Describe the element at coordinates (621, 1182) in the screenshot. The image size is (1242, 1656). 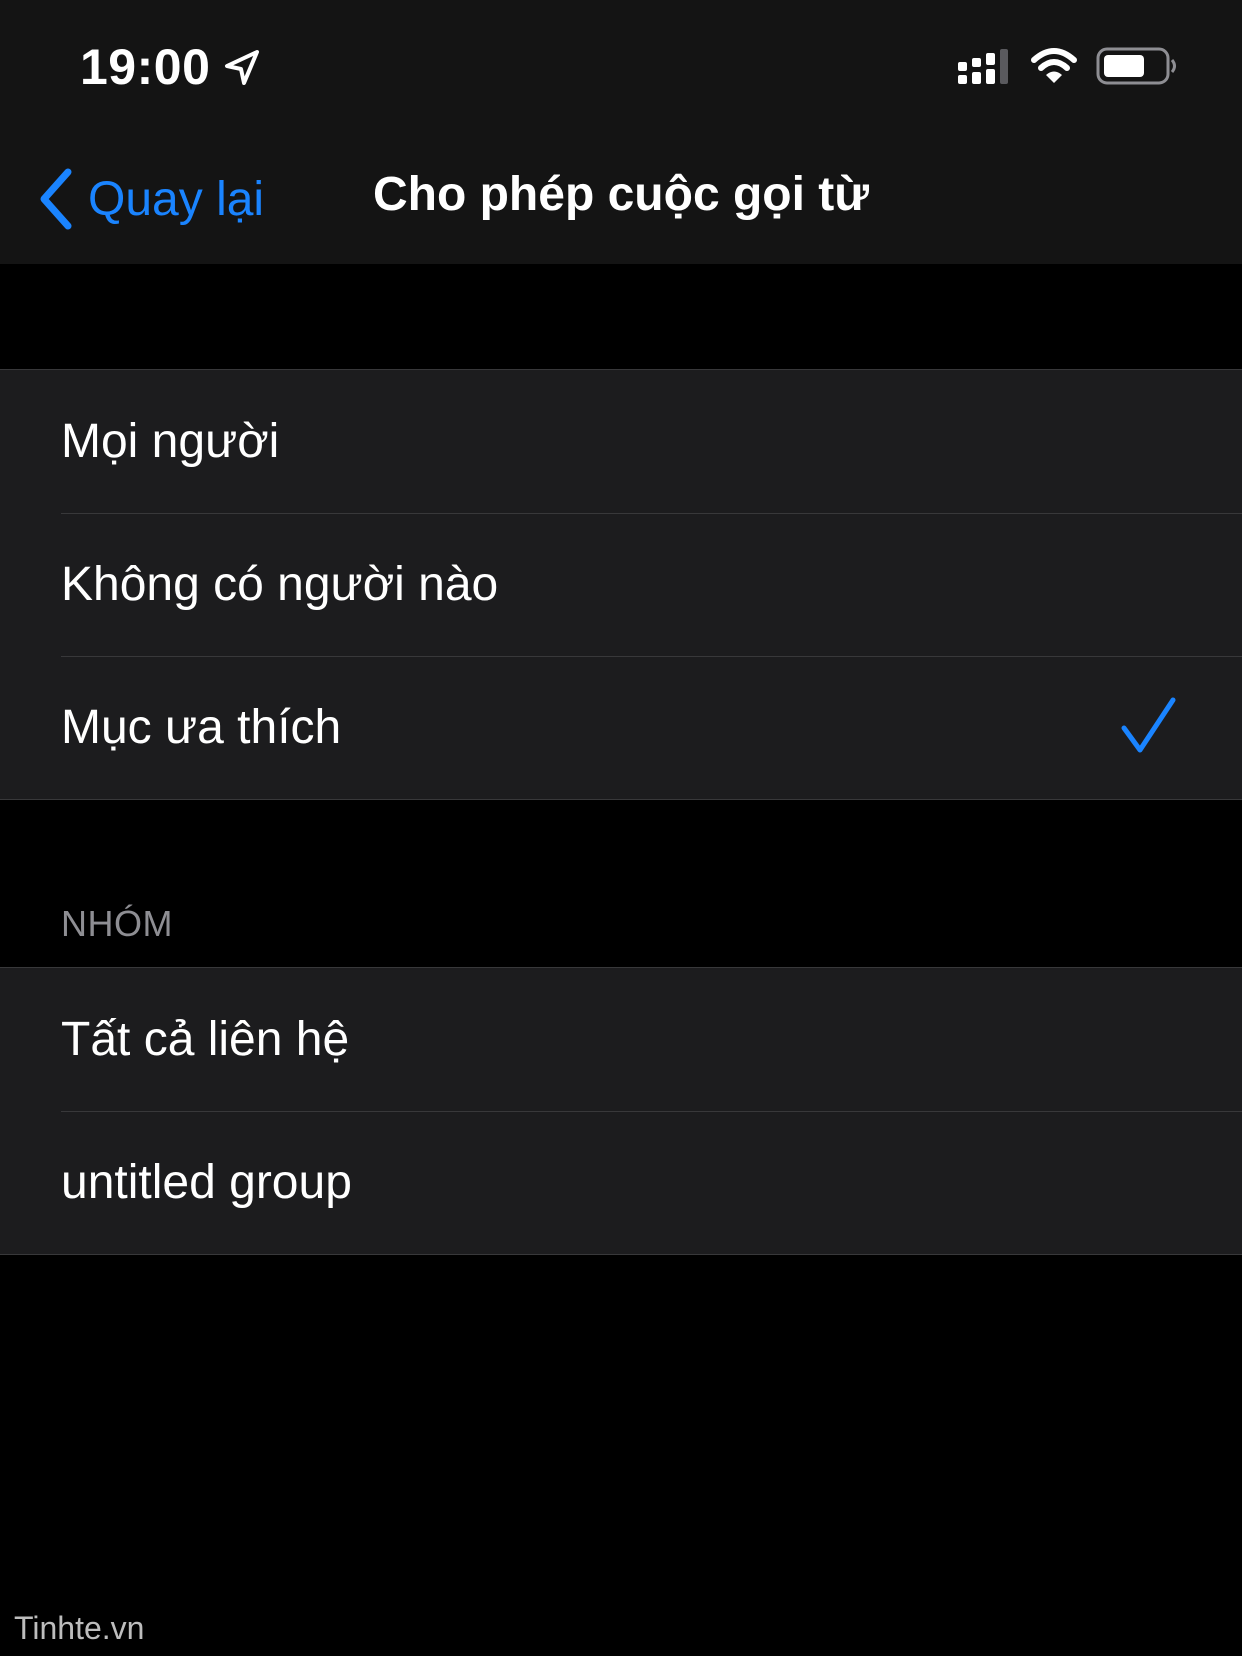
I see `group-untitled: untitled group` at that location.